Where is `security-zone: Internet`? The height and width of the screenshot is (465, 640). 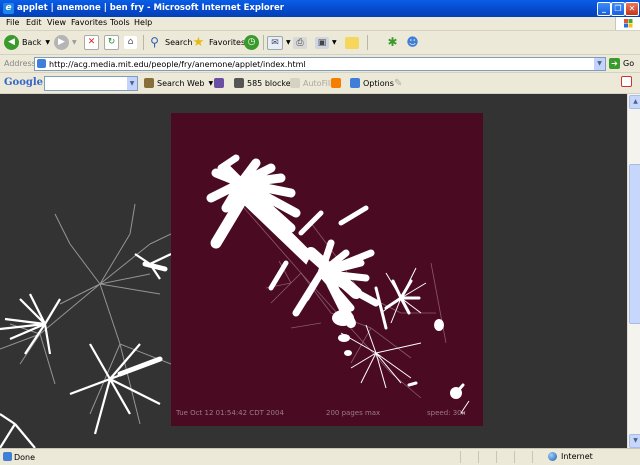
security-zone: Internet is located at coordinates (570, 456).